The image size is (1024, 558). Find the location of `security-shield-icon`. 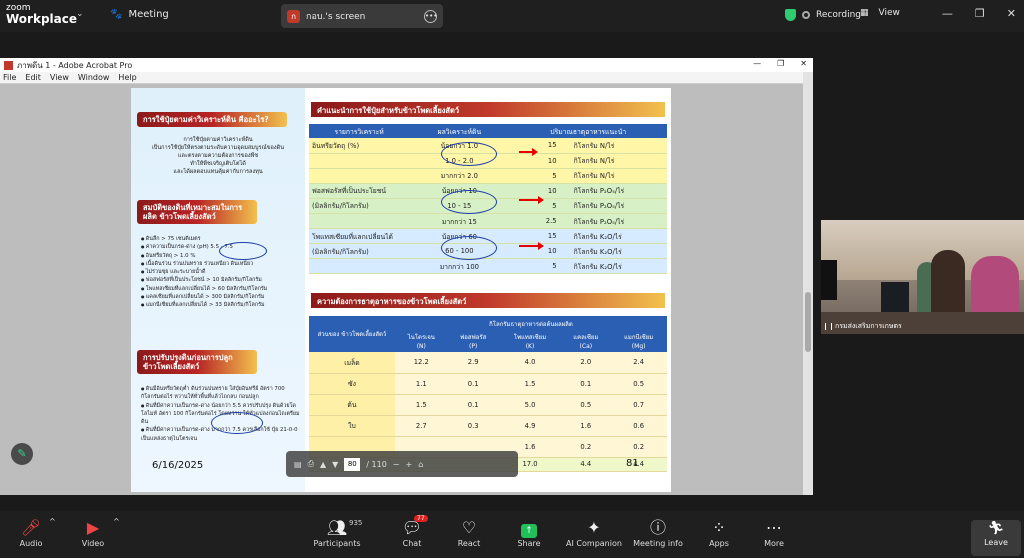

security-shield-icon is located at coordinates (790, 15).